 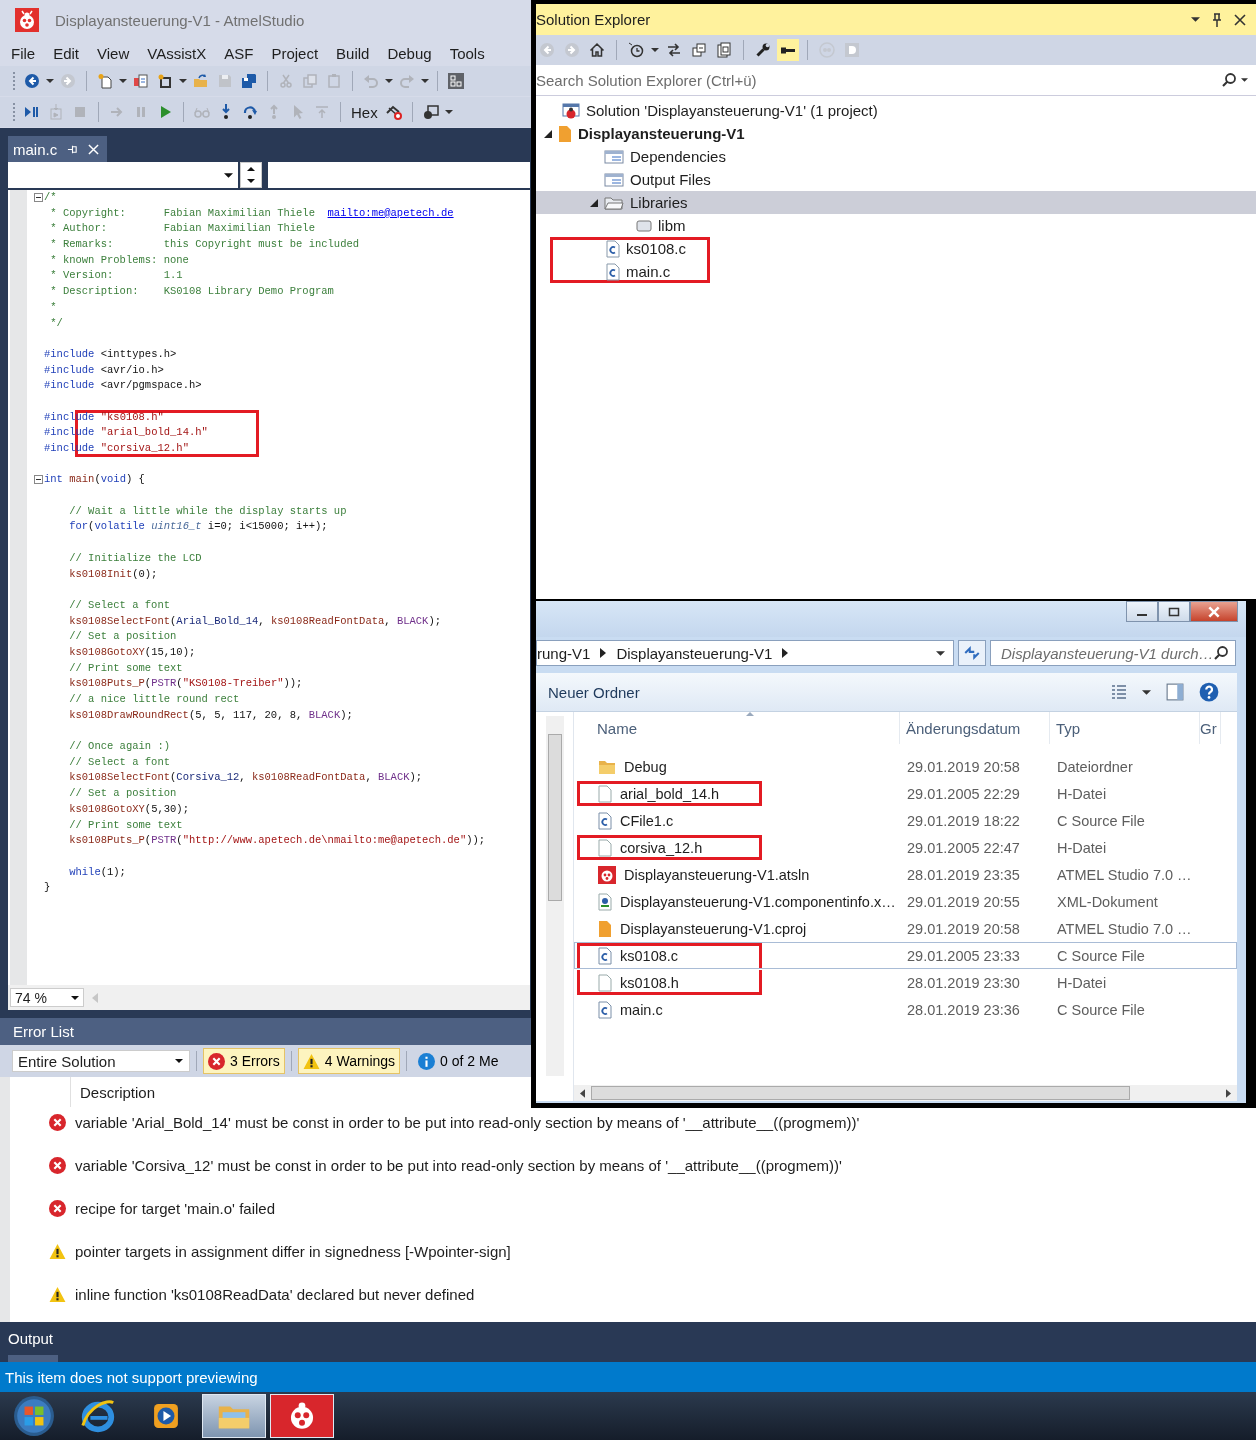 I want to click on spin-button, so click(x=251, y=175).